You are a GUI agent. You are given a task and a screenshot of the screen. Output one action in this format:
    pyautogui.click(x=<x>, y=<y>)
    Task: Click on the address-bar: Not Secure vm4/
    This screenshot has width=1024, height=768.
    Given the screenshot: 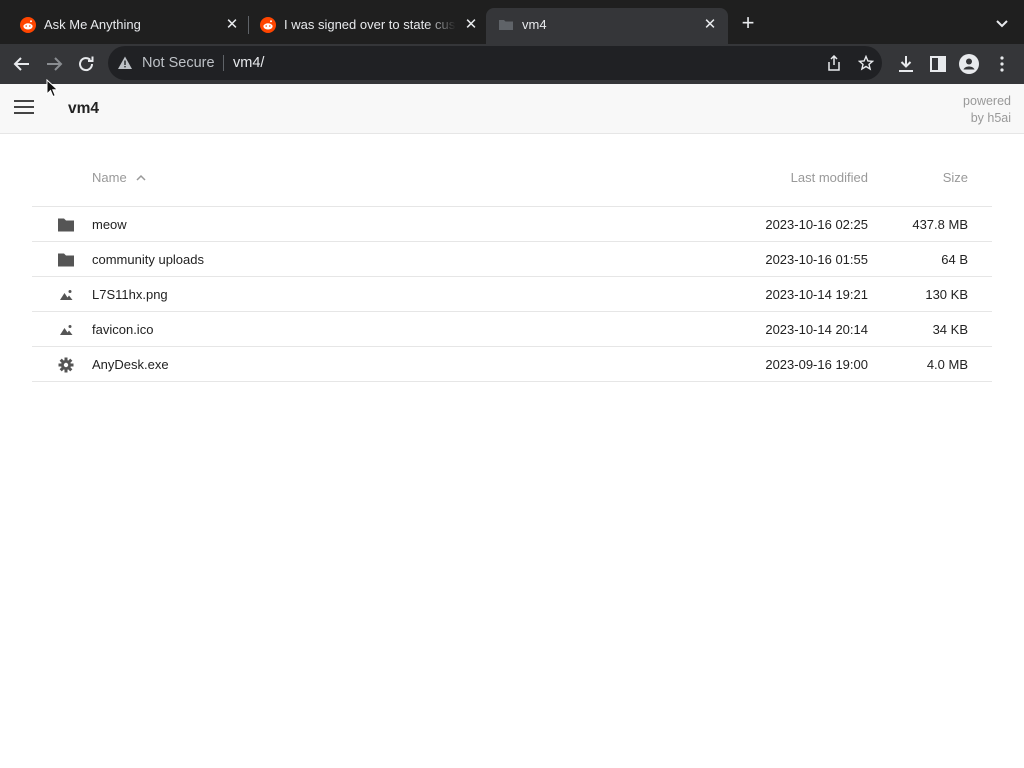 What is the action you would take?
    pyautogui.click(x=495, y=63)
    